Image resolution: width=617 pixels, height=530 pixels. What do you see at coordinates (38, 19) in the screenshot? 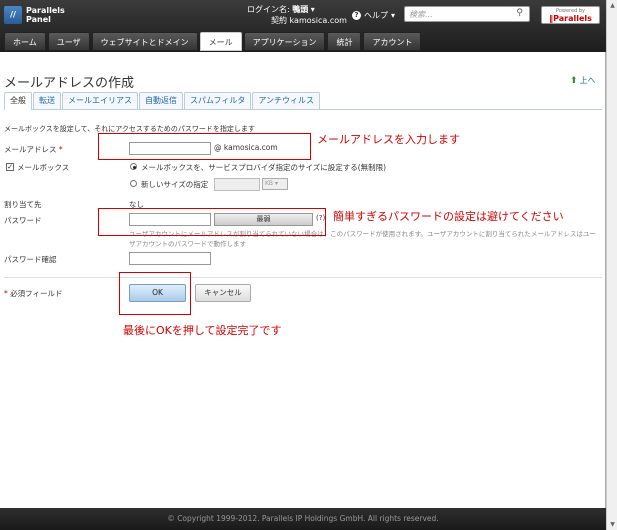
I see `logo-line2: Panel` at bounding box center [38, 19].